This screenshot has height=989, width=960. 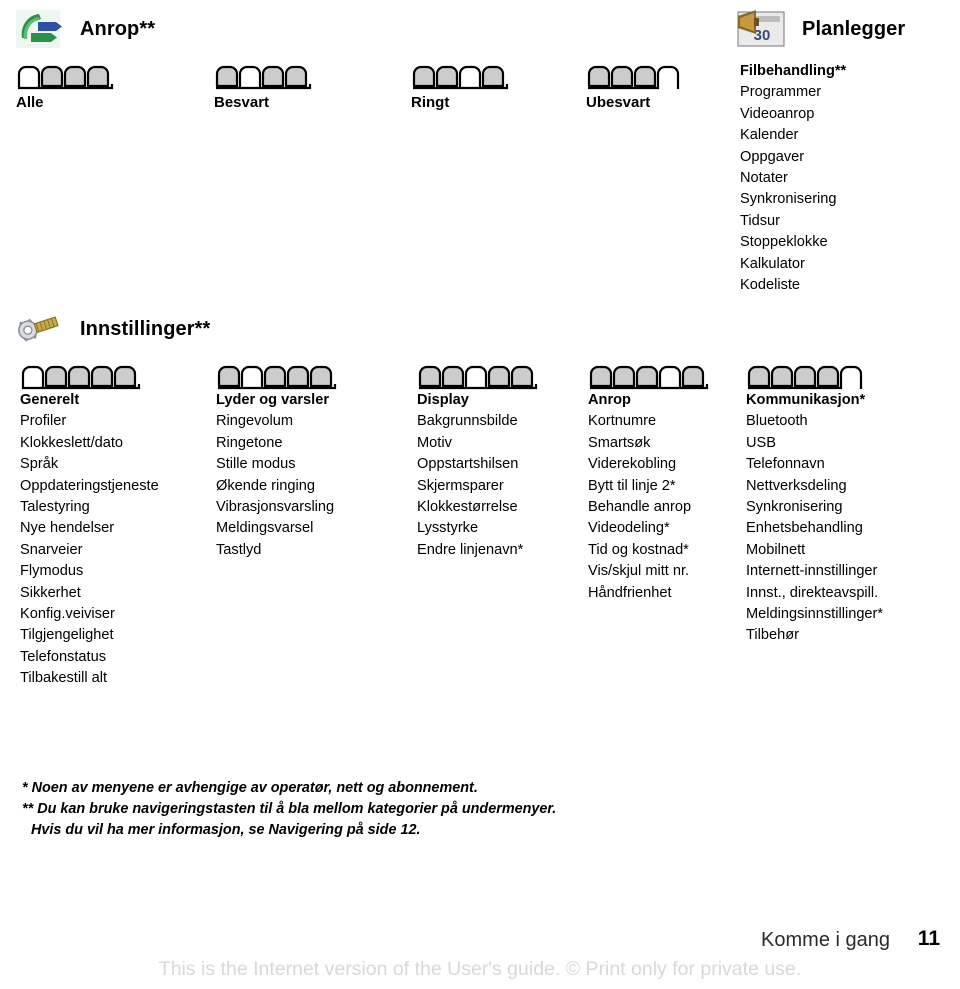 What do you see at coordinates (618, 102) in the screenshot?
I see `tab-group-label-ubesvart: Ubesvart` at bounding box center [618, 102].